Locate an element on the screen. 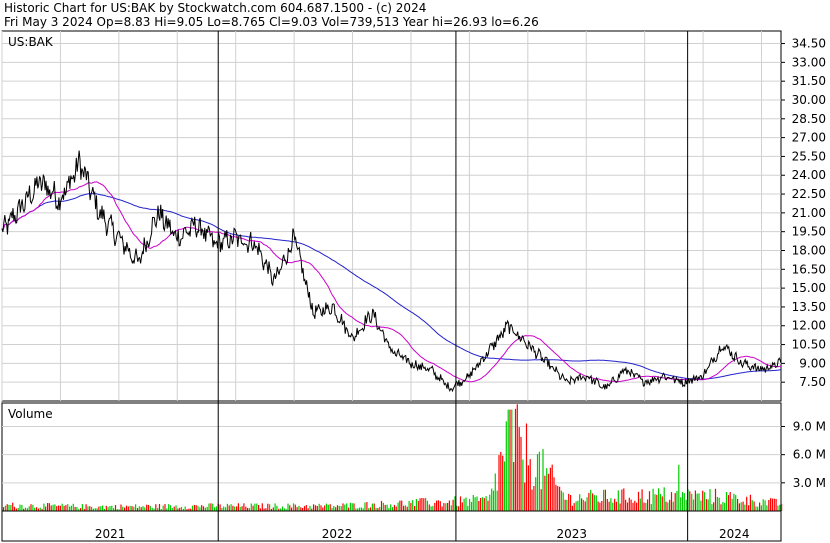 The width and height of the screenshot is (830, 543). price-tick-label: 24.00 is located at coordinates (809, 175).